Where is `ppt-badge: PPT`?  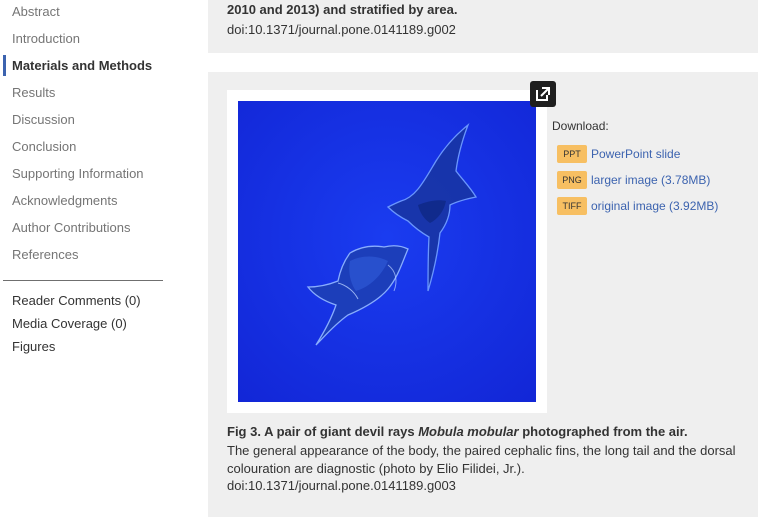 ppt-badge: PPT is located at coordinates (572, 154).